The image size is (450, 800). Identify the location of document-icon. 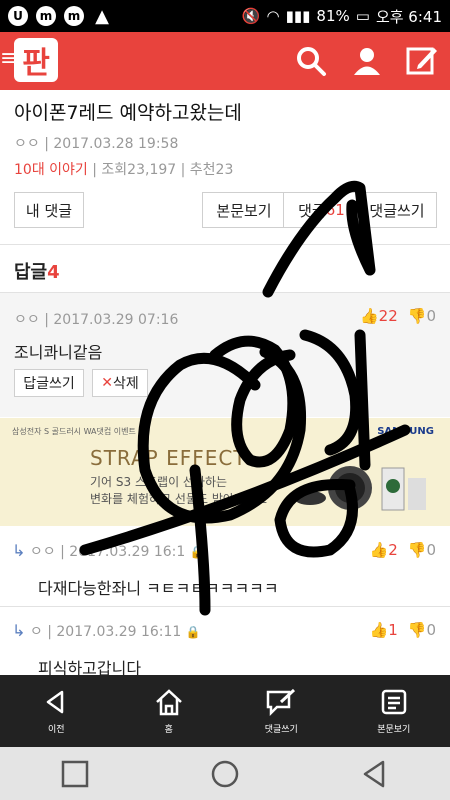
(393, 701).